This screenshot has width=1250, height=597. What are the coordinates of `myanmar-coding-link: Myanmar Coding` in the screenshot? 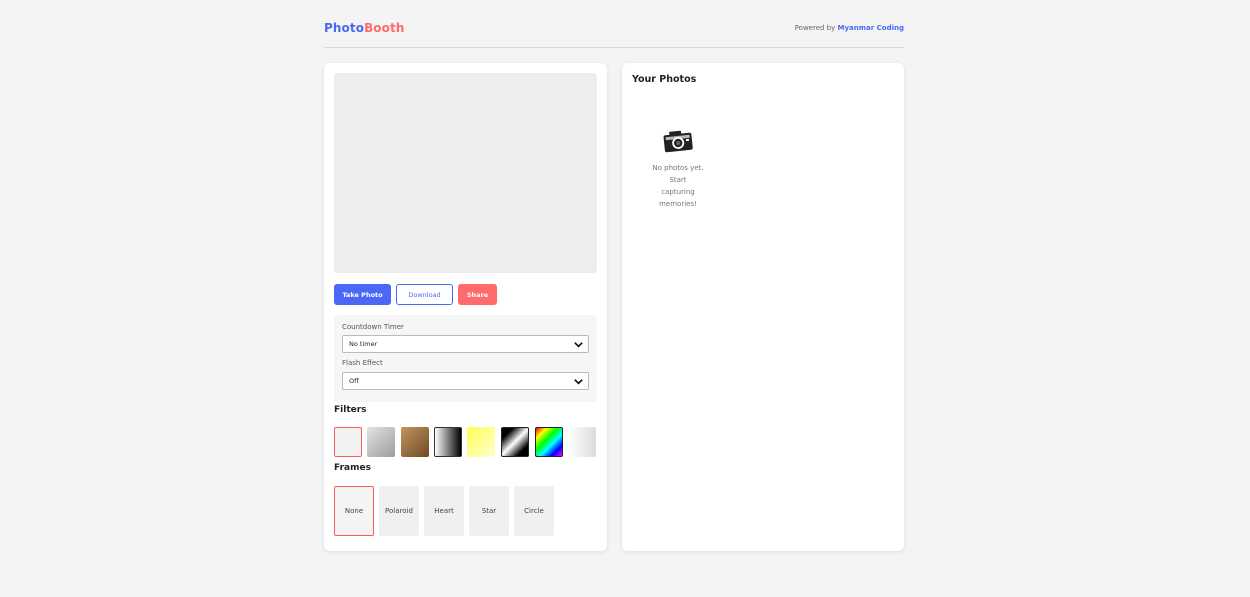 It's located at (871, 28).